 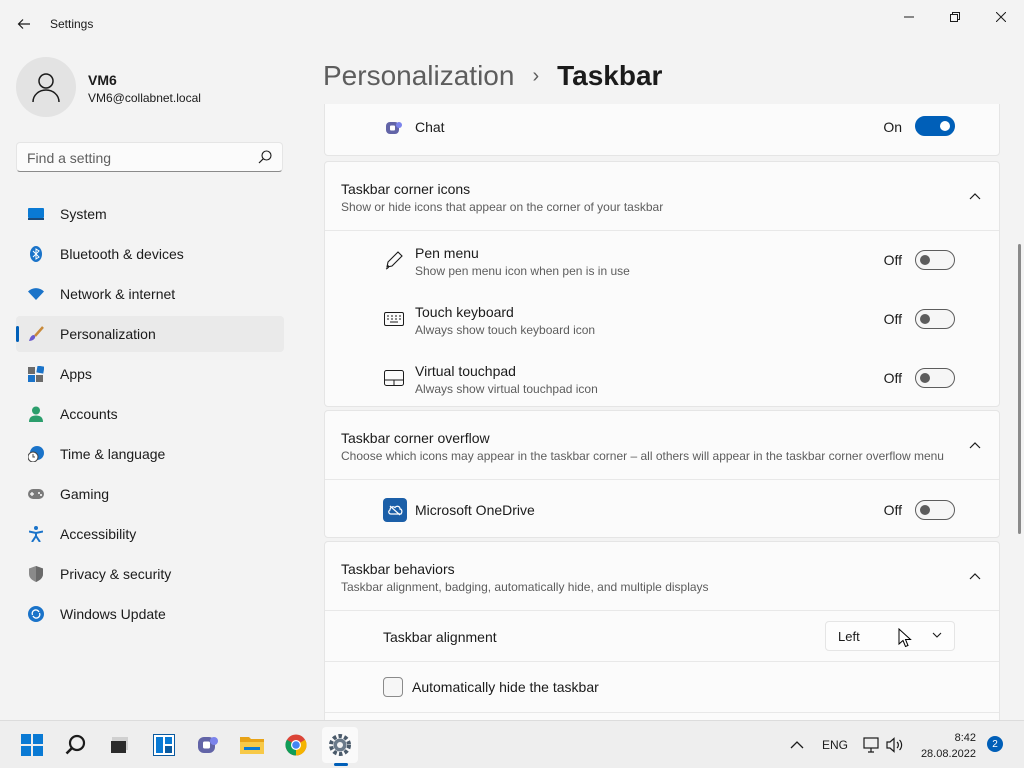 I want to click on start-button, so click(x=32, y=745).